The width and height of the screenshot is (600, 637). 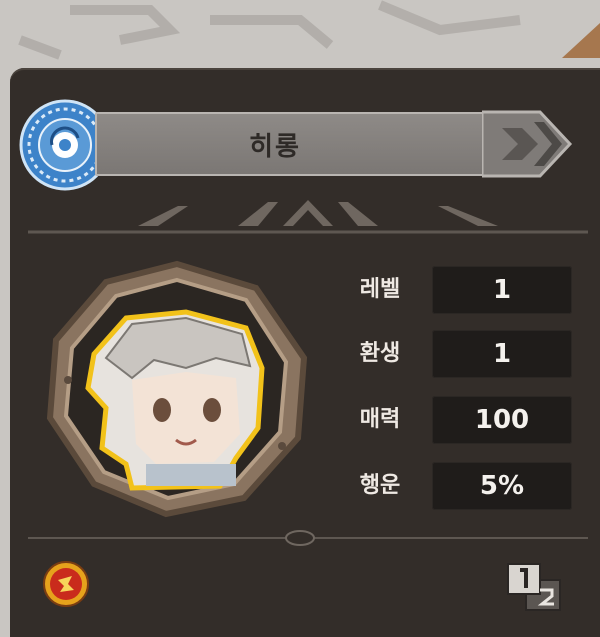 I want to click on stat-label: 매력, so click(x=380, y=419).